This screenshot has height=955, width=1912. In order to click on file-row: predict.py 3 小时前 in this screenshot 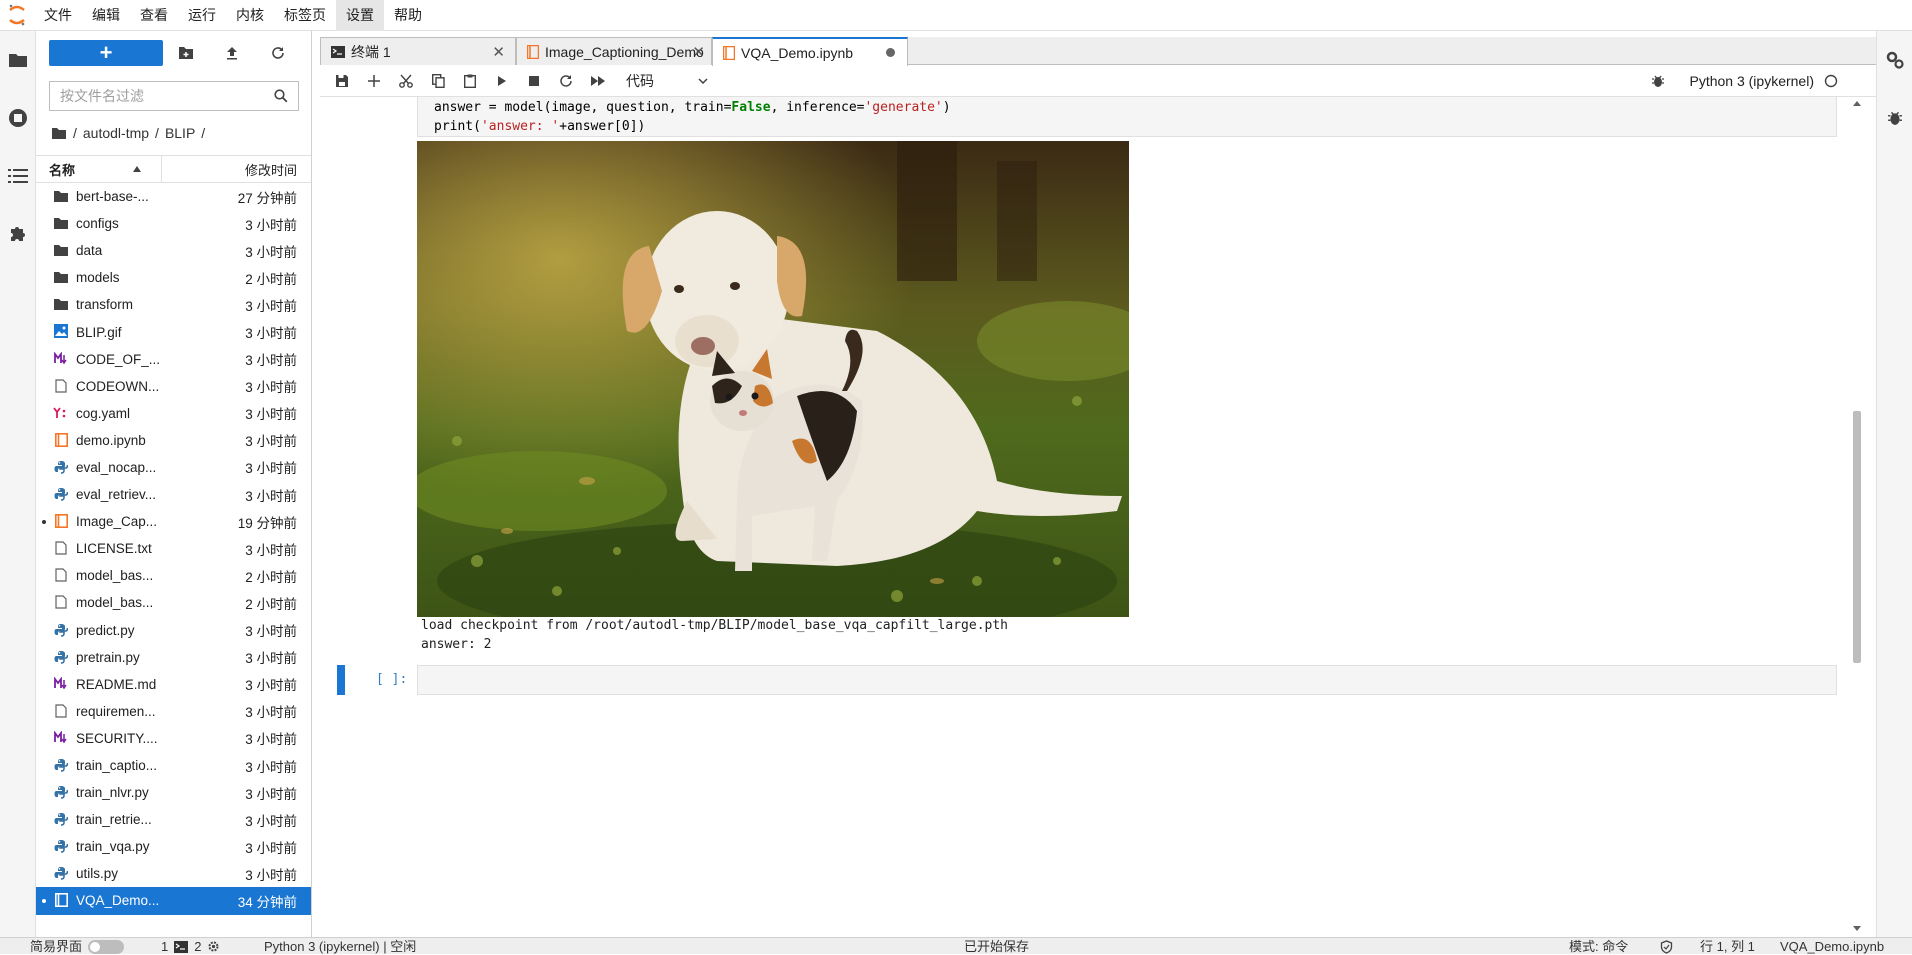, I will do `click(173, 630)`.